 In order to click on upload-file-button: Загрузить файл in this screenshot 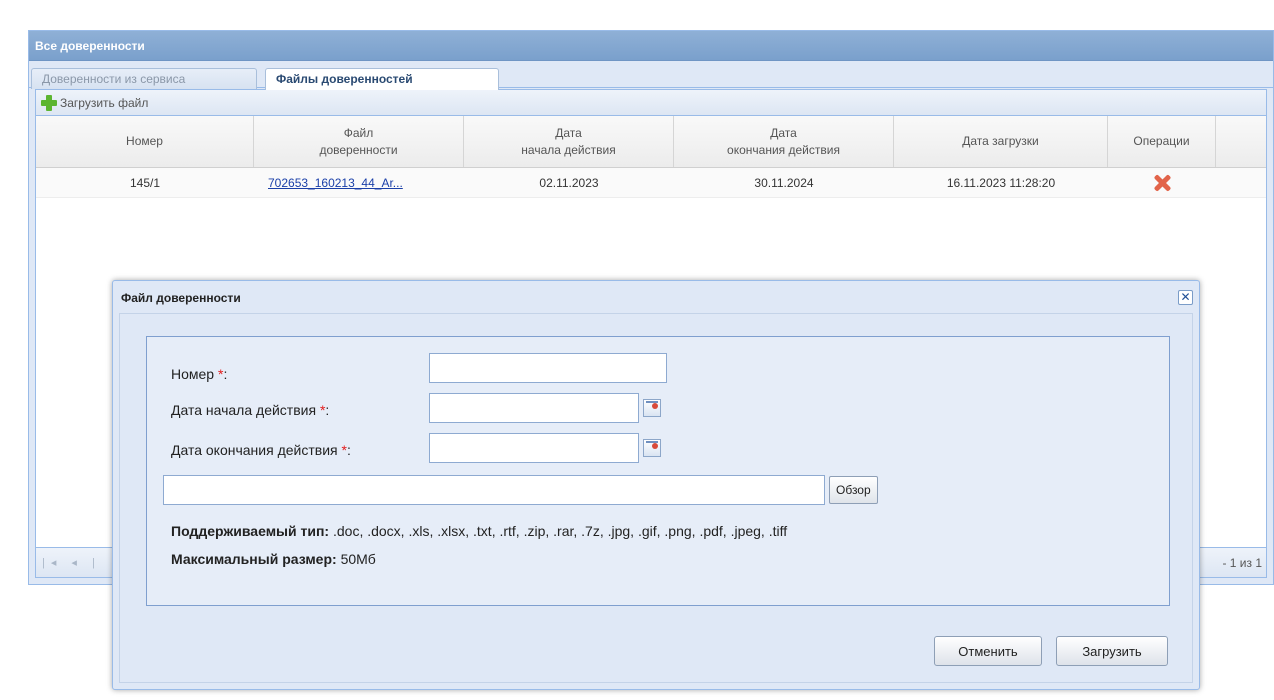, I will do `click(94, 103)`.